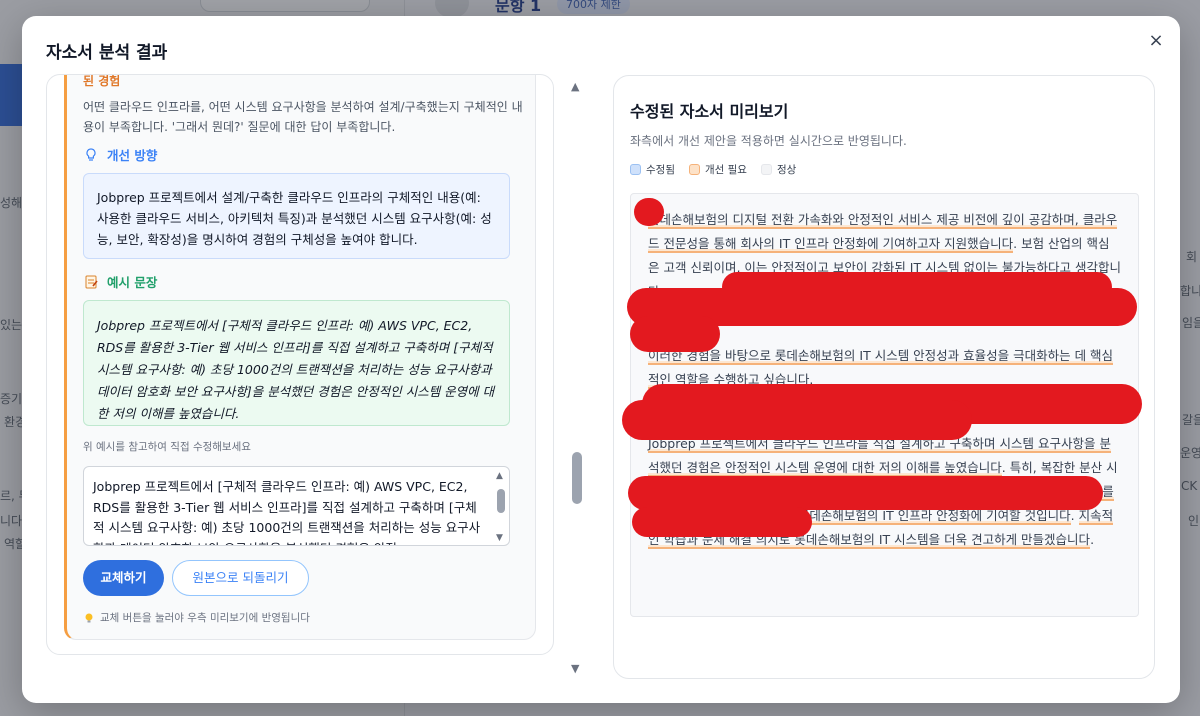 This screenshot has width=1200, height=716. What do you see at coordinates (132, 155) in the screenshot?
I see `improve-heading-label: 개선 방향` at bounding box center [132, 155].